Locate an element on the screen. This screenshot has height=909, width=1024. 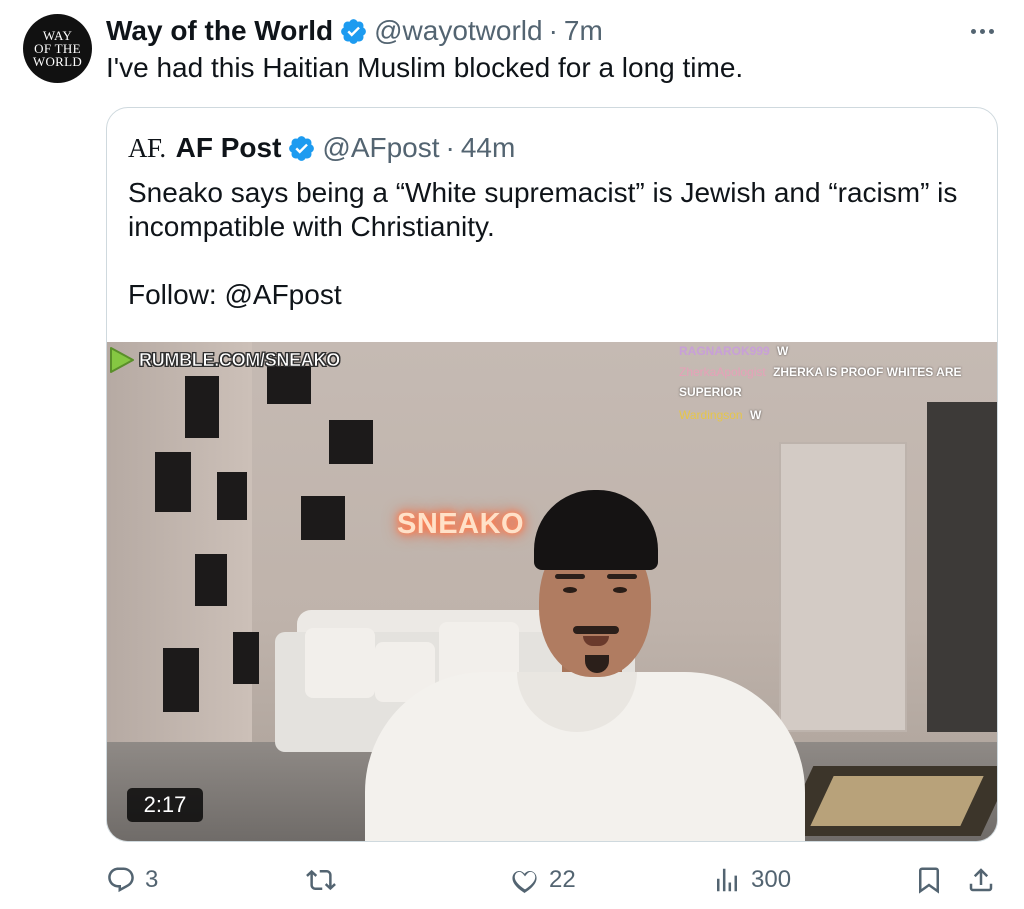
rumble-watermark: RUMBLE.COM/SNEAKO is located at coordinates (224, 360).